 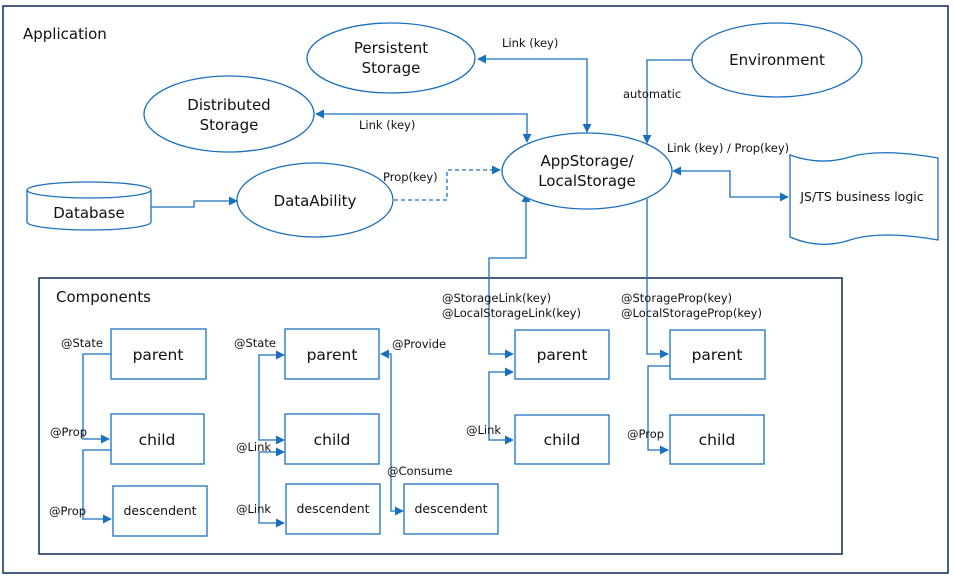 I want to click on g4-child-label: child, so click(x=562, y=440).